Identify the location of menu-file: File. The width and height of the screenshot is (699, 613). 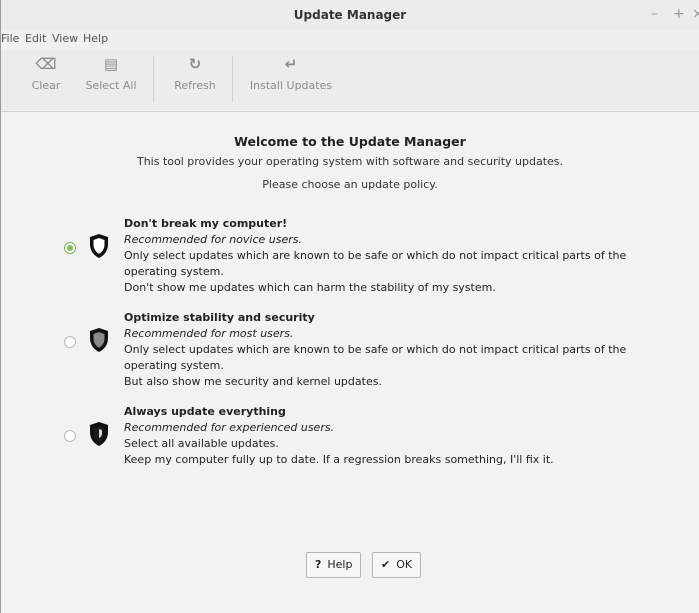
(10, 38).